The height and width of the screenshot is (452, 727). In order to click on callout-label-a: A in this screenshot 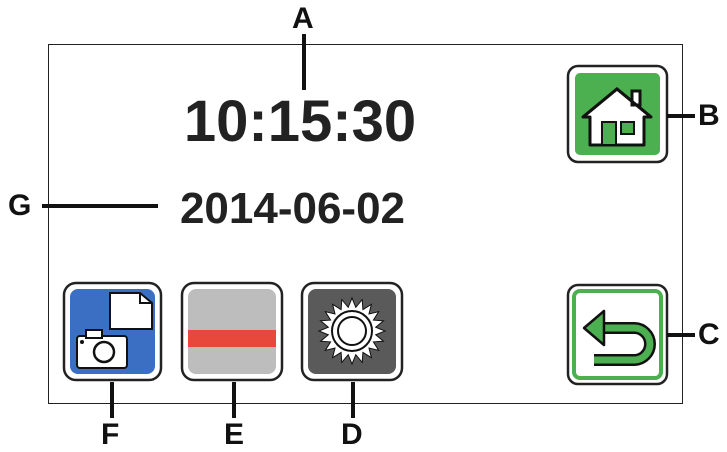, I will do `click(303, 18)`.